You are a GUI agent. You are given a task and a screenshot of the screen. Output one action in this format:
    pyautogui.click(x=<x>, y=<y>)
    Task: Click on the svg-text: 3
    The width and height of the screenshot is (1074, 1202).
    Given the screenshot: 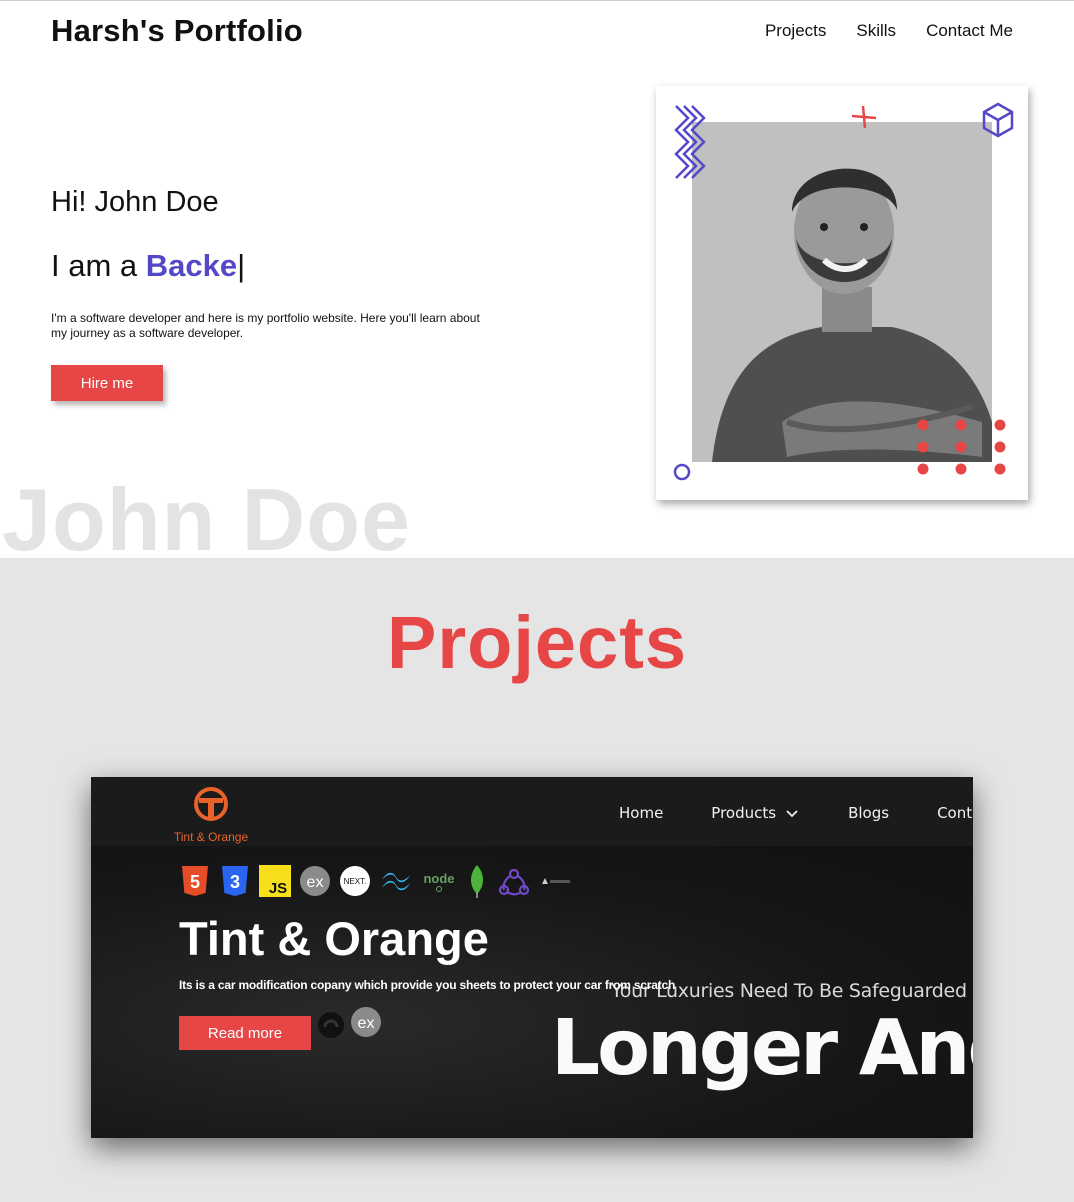 What is the action you would take?
    pyautogui.click(x=235, y=882)
    